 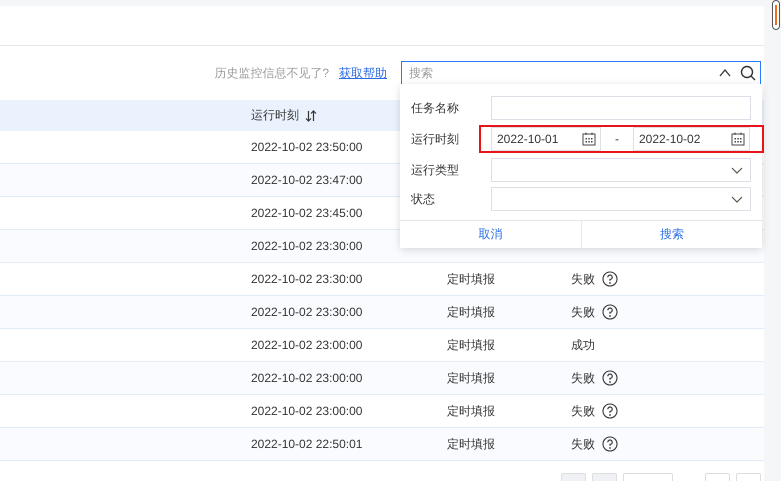 I want to click on help-text: 历史监控信息不见了?, so click(x=271, y=73).